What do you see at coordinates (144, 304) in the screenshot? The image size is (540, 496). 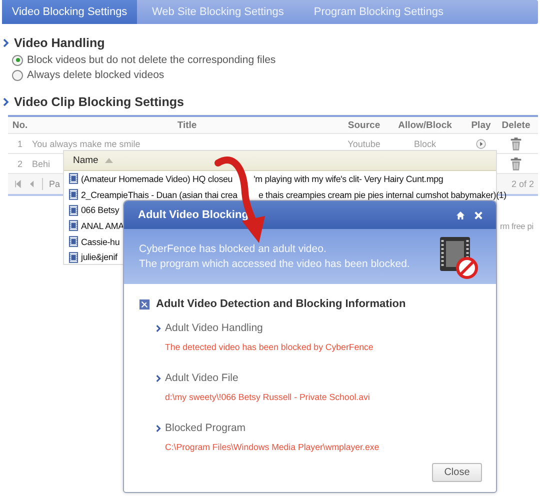 I see `document-icon` at bounding box center [144, 304].